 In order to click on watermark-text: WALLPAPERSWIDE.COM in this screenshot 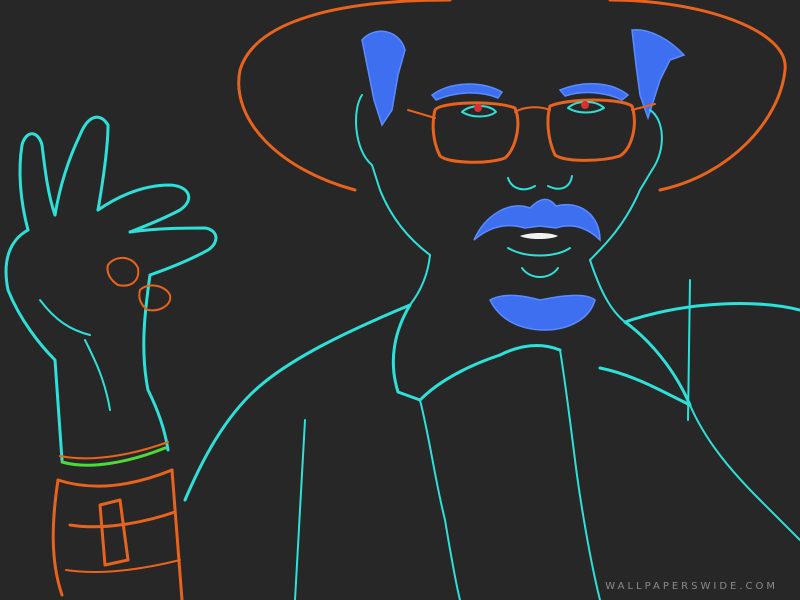, I will do `click(691, 586)`.